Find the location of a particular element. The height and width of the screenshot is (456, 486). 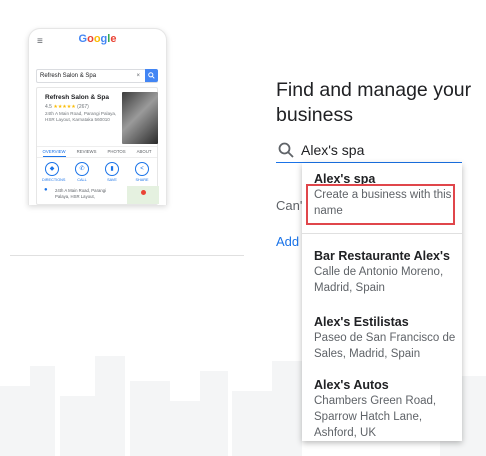

rating-value: 4.5 is located at coordinates (48, 107).